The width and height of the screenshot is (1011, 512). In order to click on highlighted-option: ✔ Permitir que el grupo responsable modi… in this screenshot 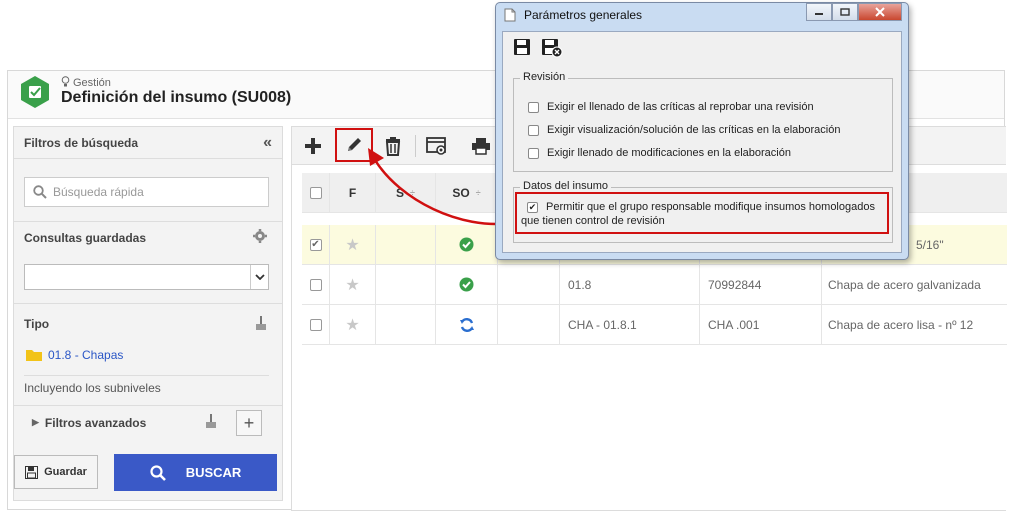, I will do `click(702, 213)`.